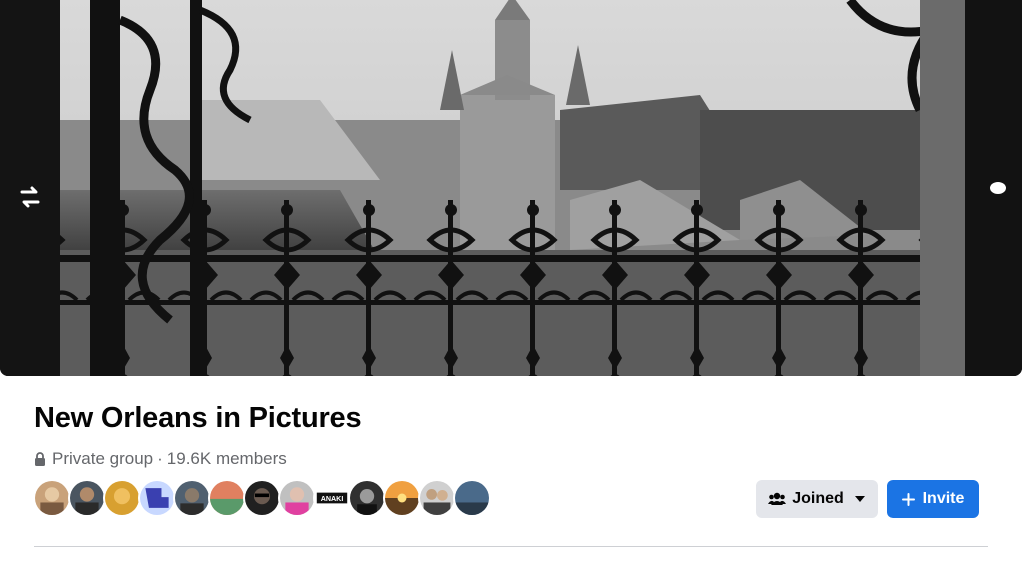  What do you see at coordinates (198, 418) in the screenshot?
I see `group-title: New Orleans in Pictures` at bounding box center [198, 418].